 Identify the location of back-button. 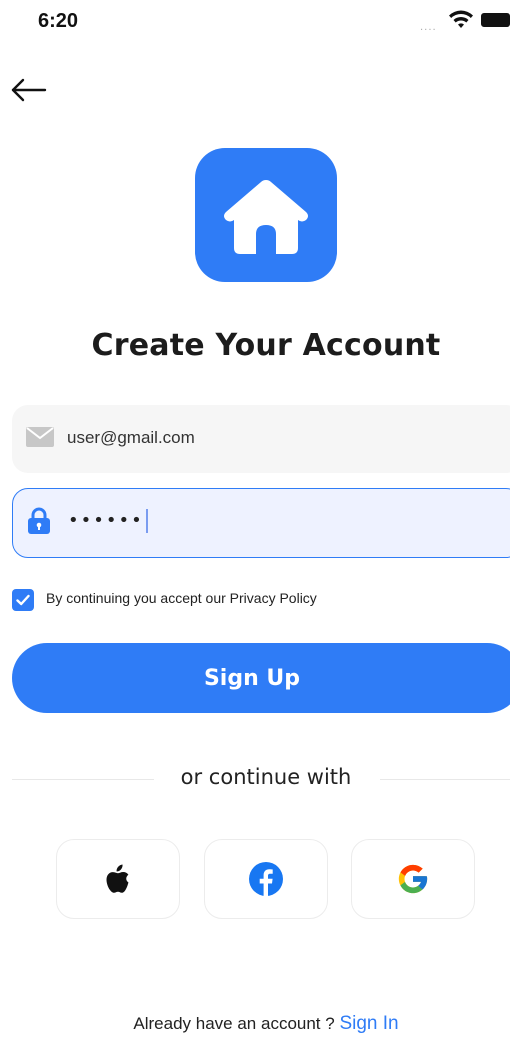
(30, 90).